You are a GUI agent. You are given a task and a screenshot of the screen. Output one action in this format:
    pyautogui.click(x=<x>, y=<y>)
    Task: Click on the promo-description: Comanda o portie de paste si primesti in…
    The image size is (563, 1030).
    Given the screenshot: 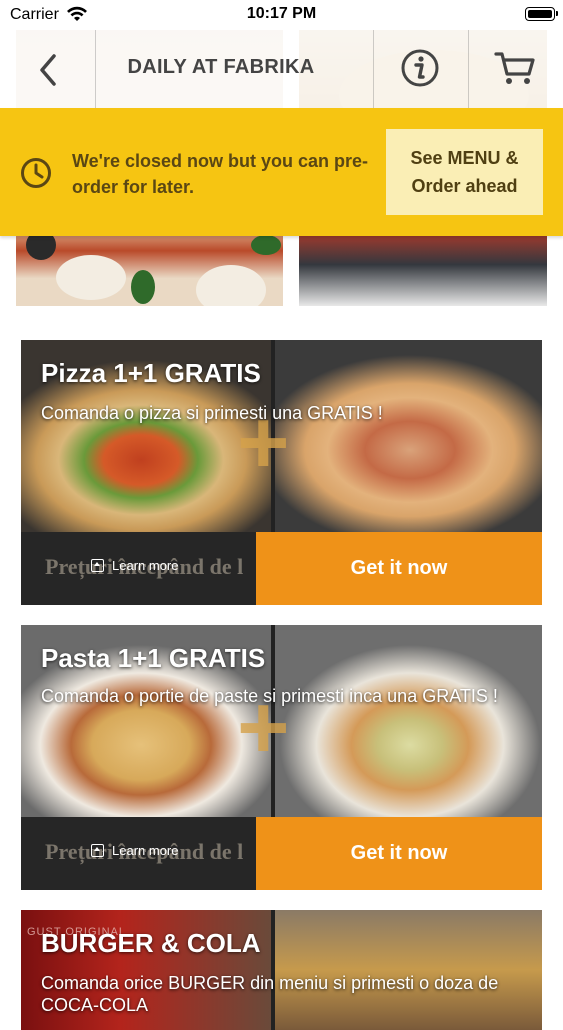 What is the action you would take?
    pyautogui.click(x=269, y=696)
    